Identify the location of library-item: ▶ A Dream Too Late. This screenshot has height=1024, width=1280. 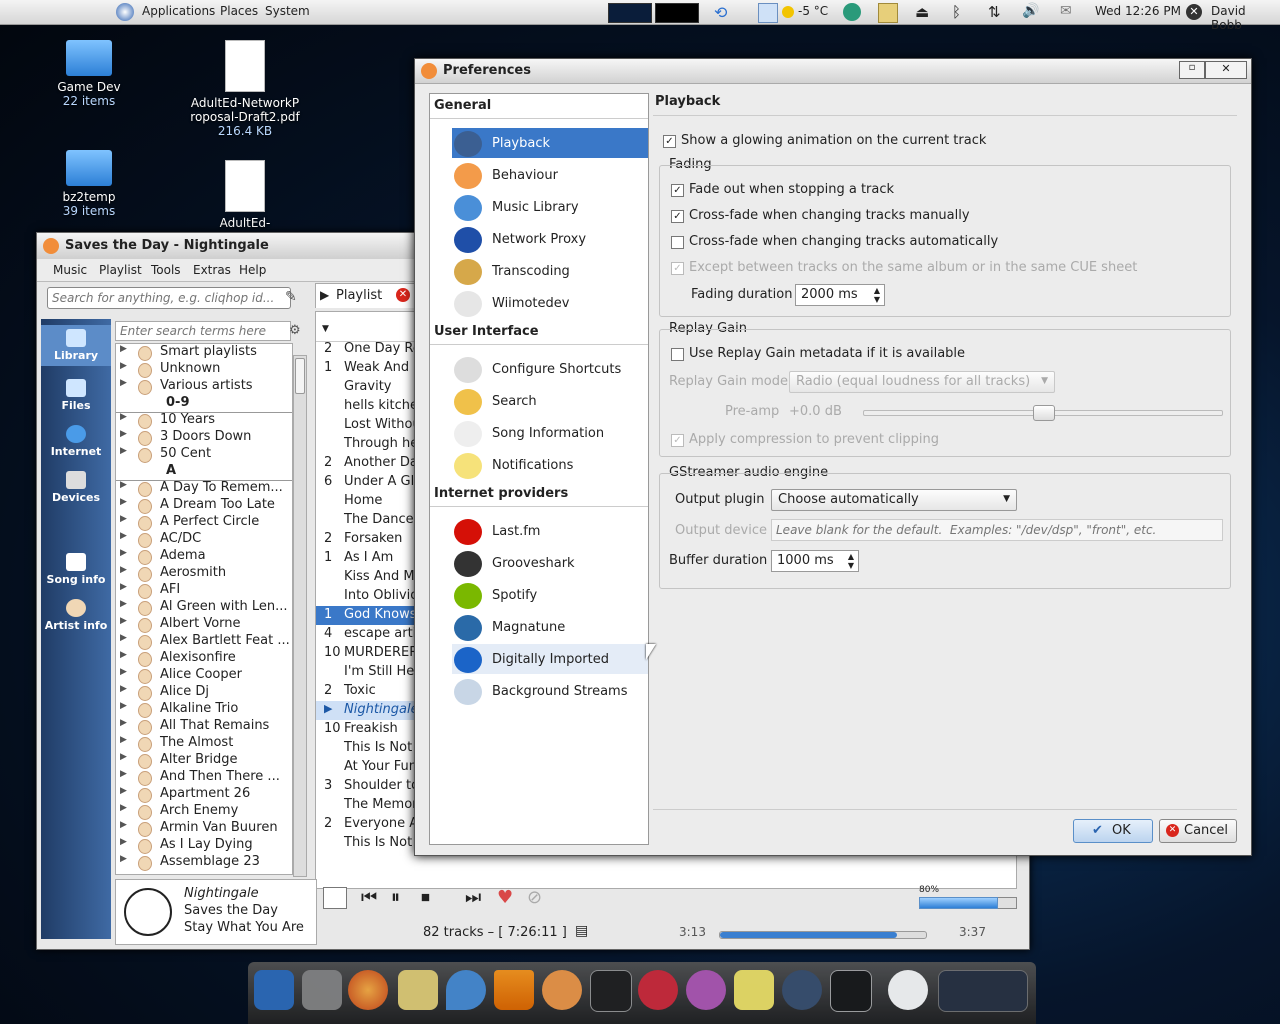
(204, 505).